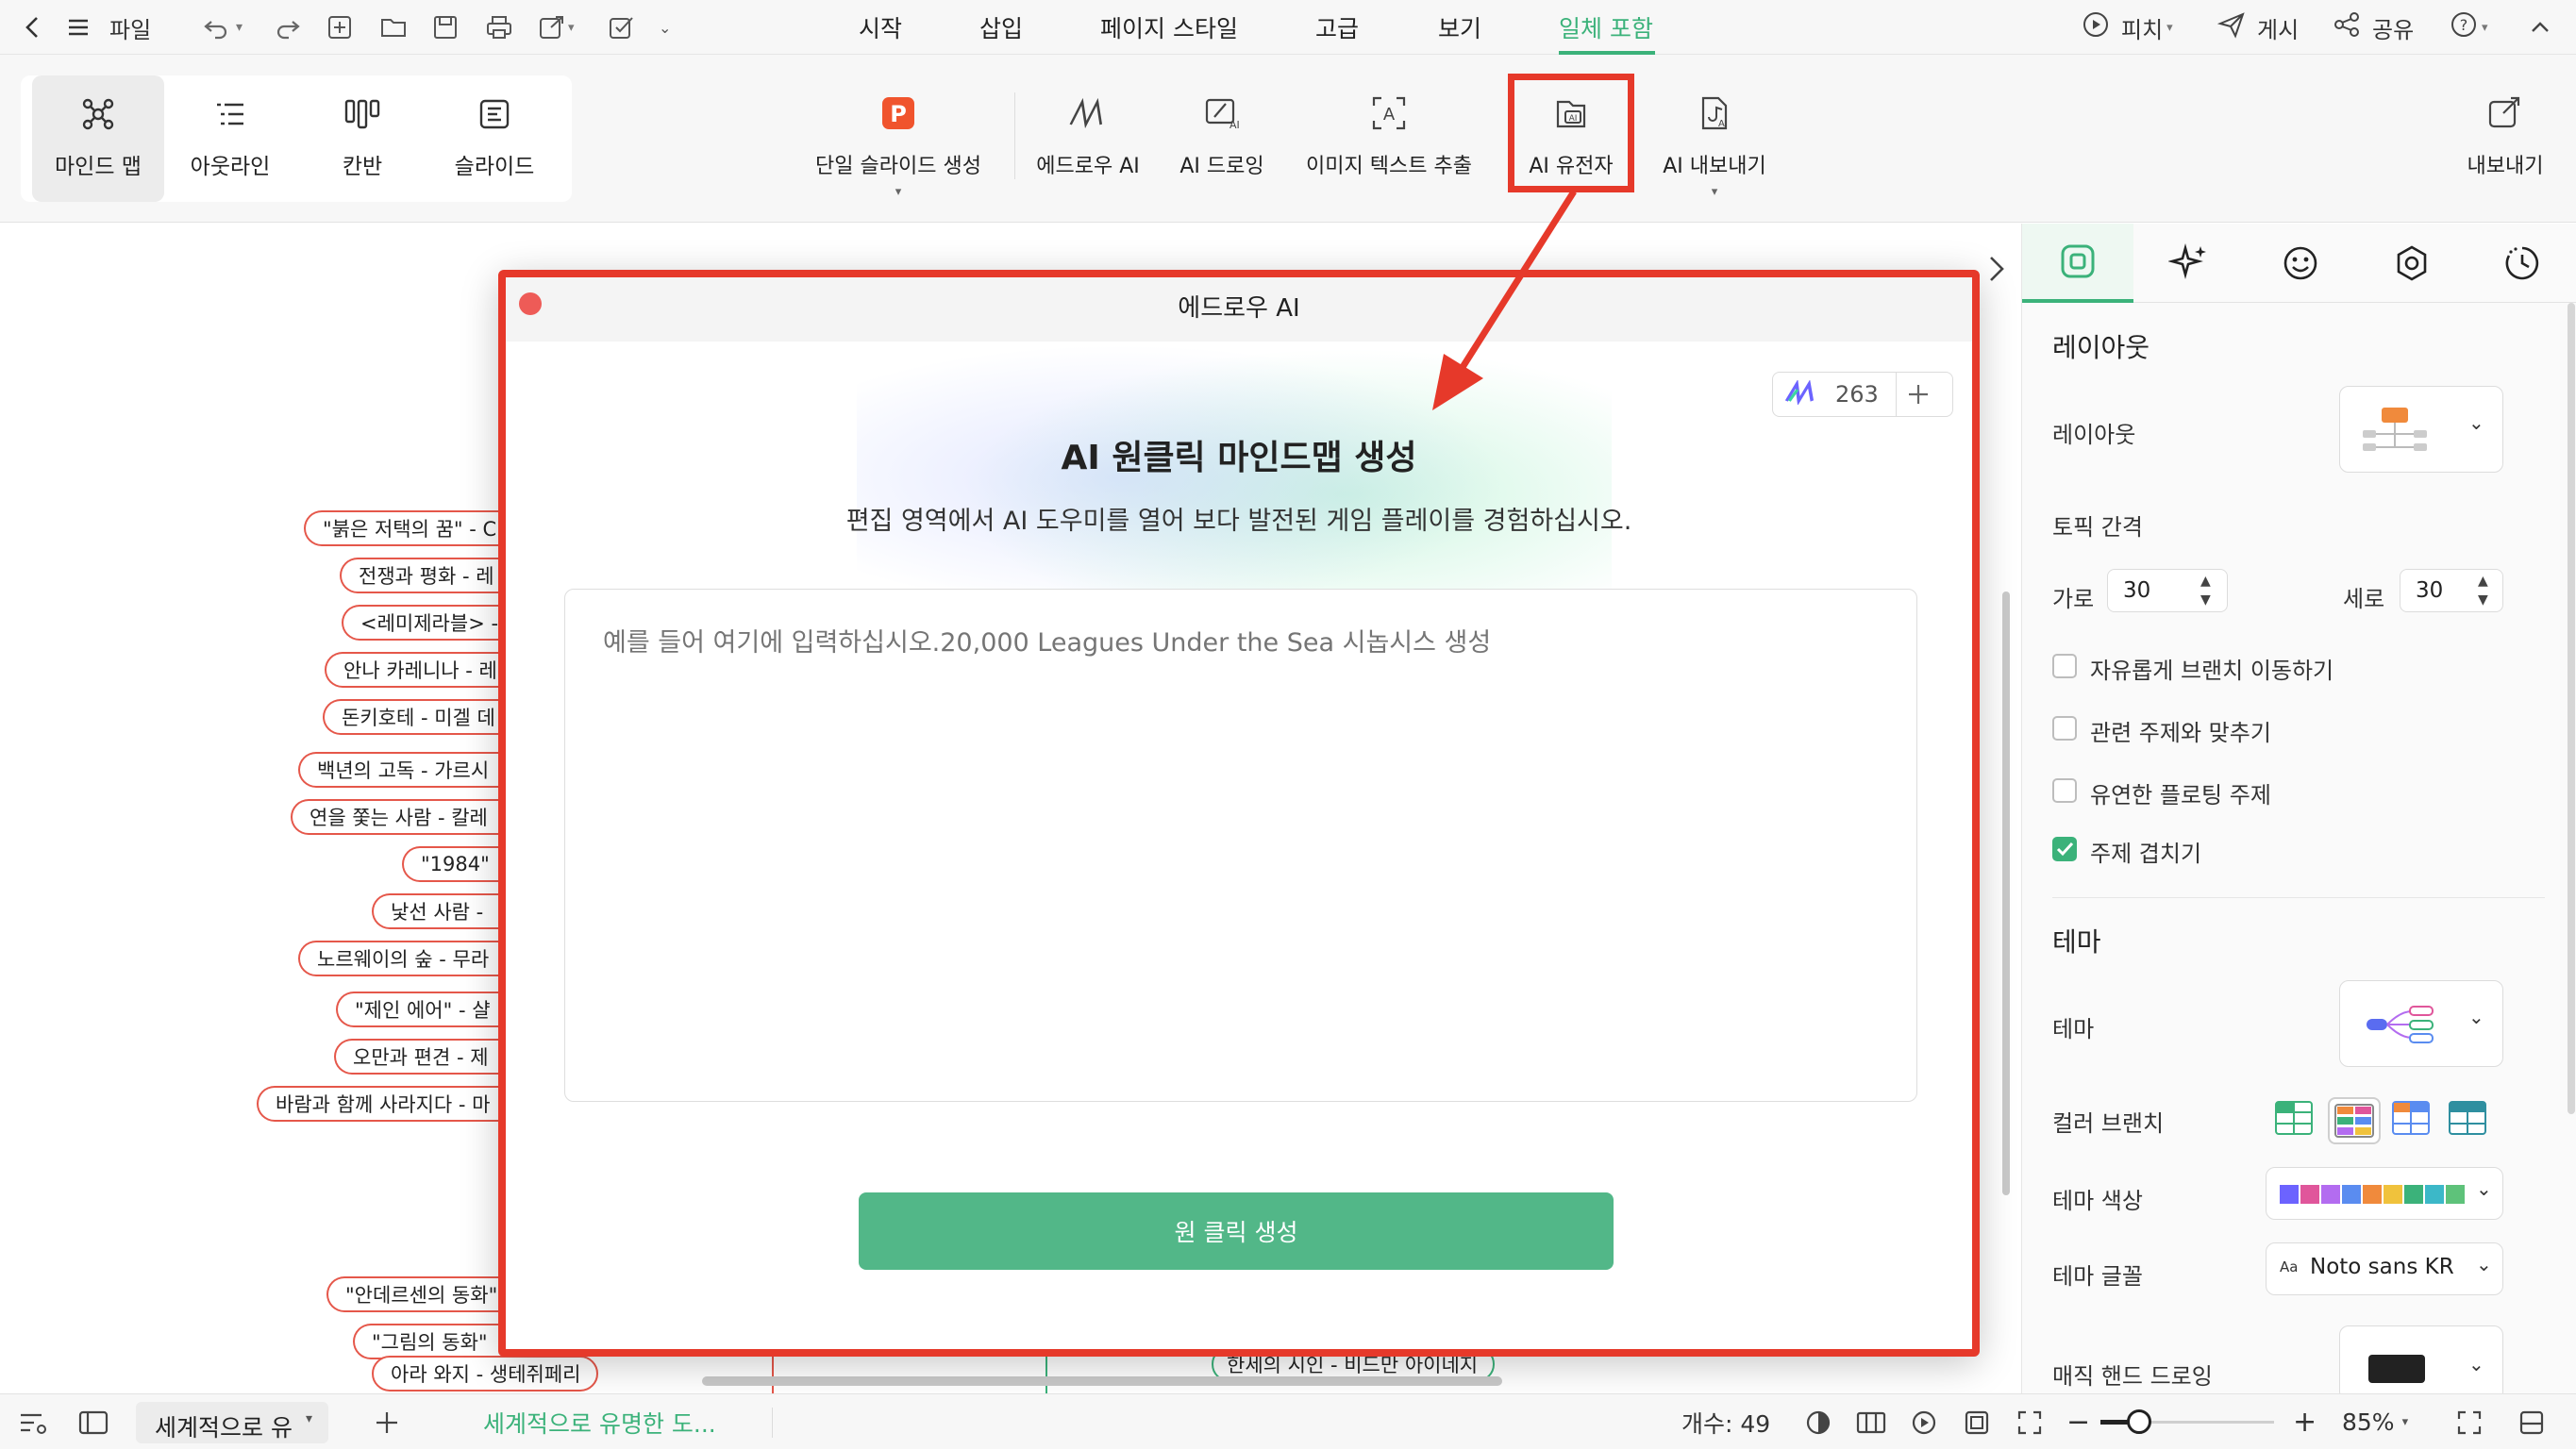 This screenshot has width=2576, height=1450. Describe the element at coordinates (78, 28) in the screenshot. I see `hamburger-menu-icon` at that location.